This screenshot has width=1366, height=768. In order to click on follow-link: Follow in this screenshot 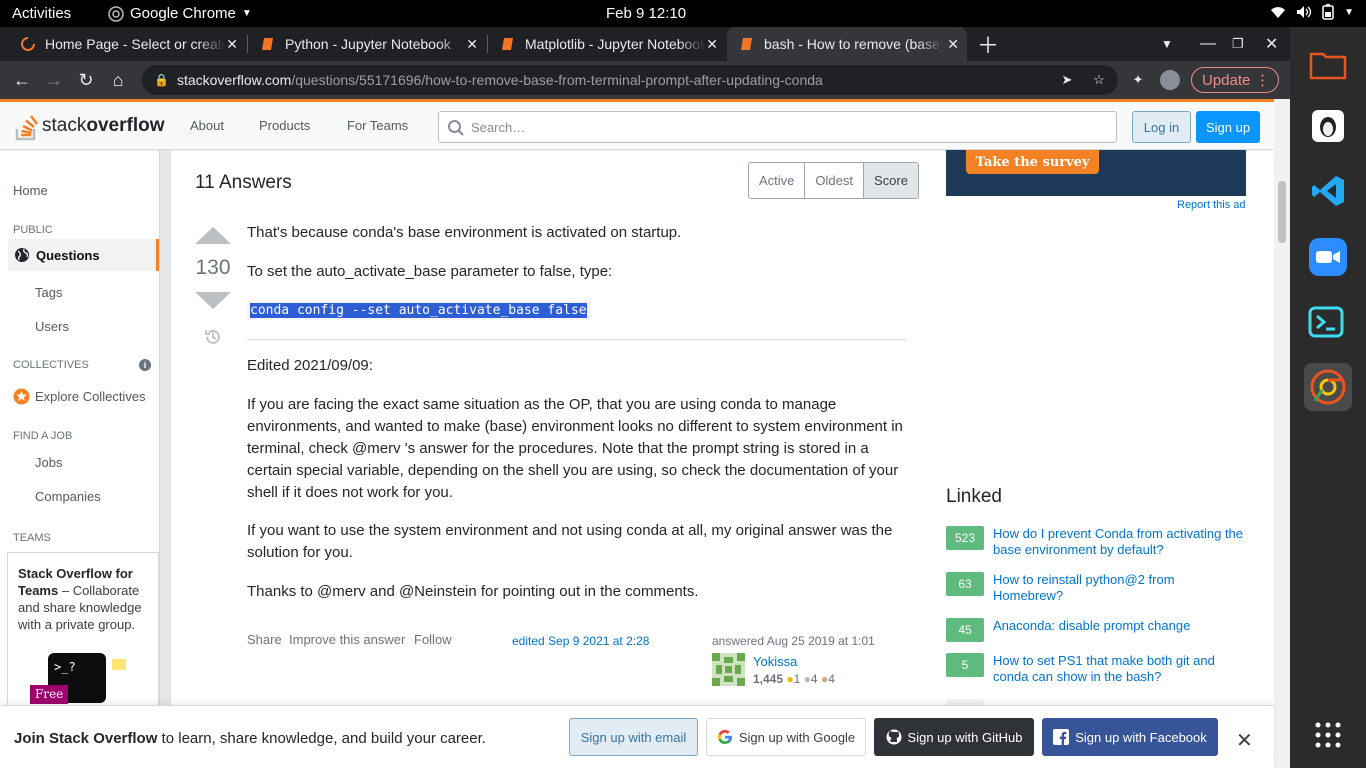, I will do `click(433, 639)`.